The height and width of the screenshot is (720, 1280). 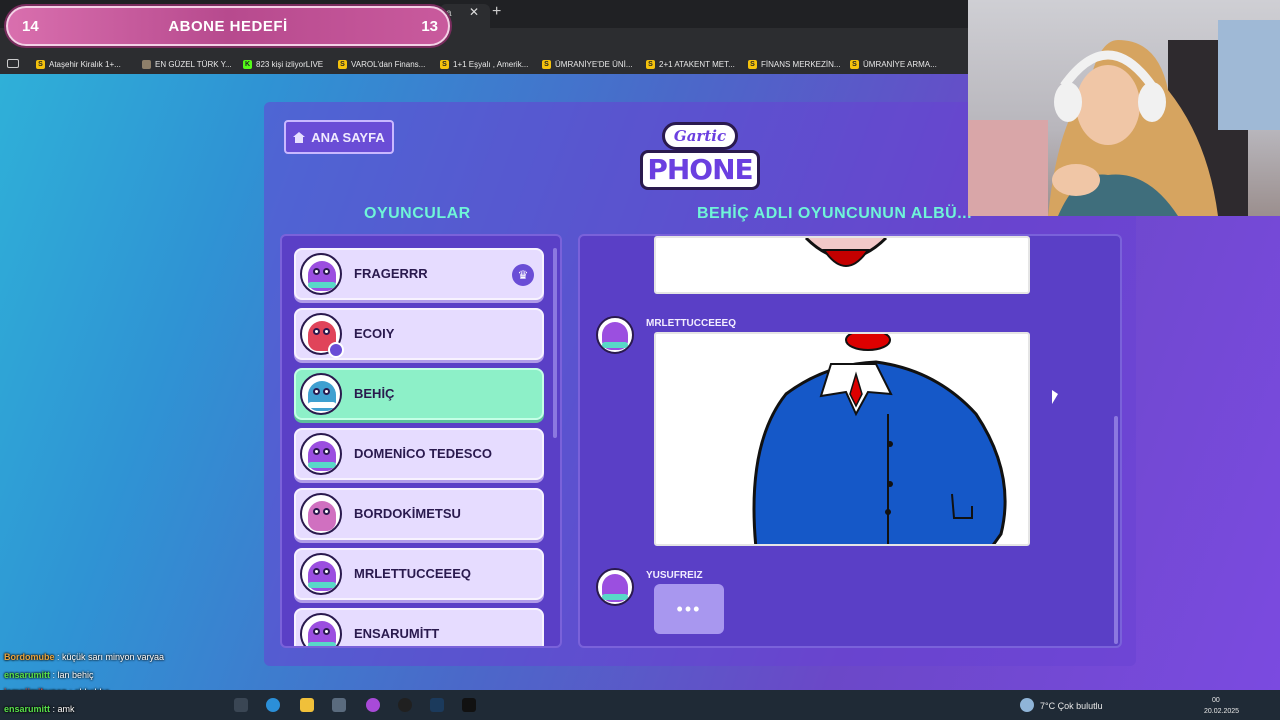 What do you see at coordinates (674, 575) in the screenshot?
I see `drawing-author: YUSUFREIZ` at bounding box center [674, 575].